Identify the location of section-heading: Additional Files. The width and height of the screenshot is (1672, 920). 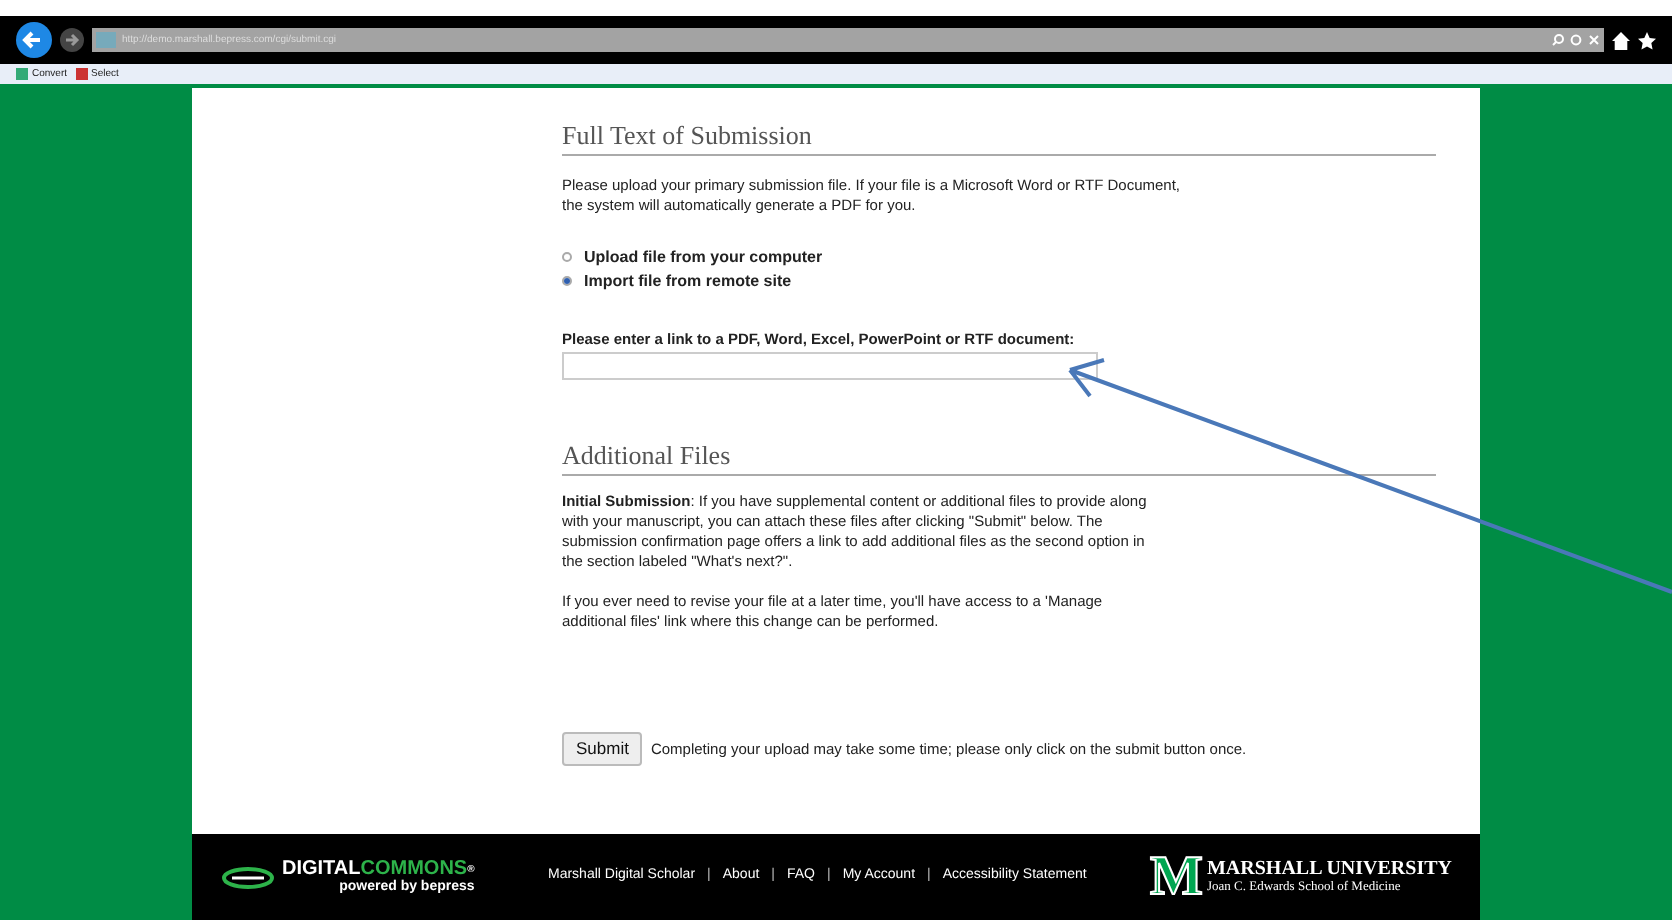
(999, 458).